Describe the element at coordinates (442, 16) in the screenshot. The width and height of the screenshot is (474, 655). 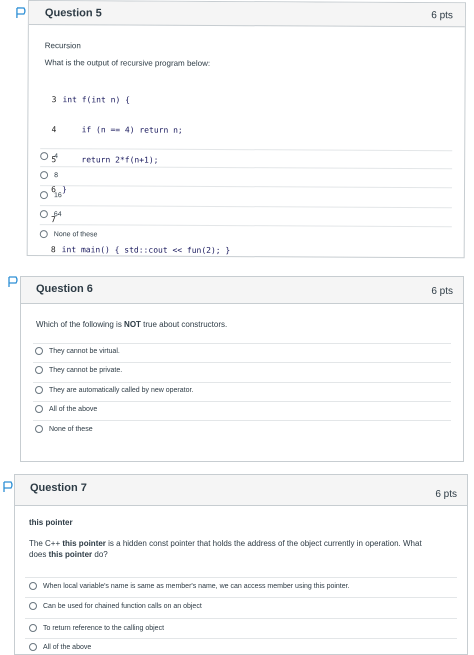
I see `question-5-points: 6 pts` at that location.